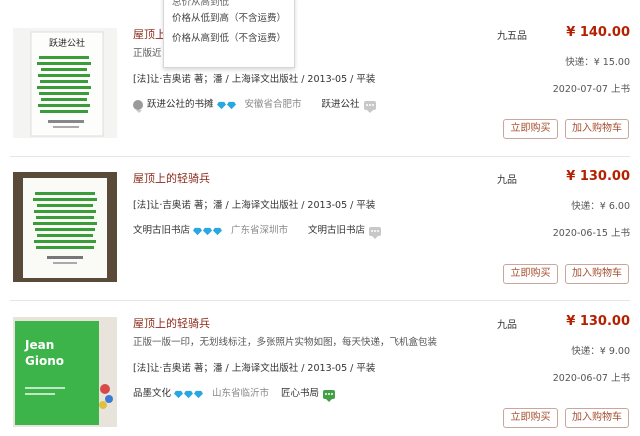 The height and width of the screenshot is (436, 640). What do you see at coordinates (260, 230) in the screenshot?
I see `shop-location: 广东省深圳市` at bounding box center [260, 230].